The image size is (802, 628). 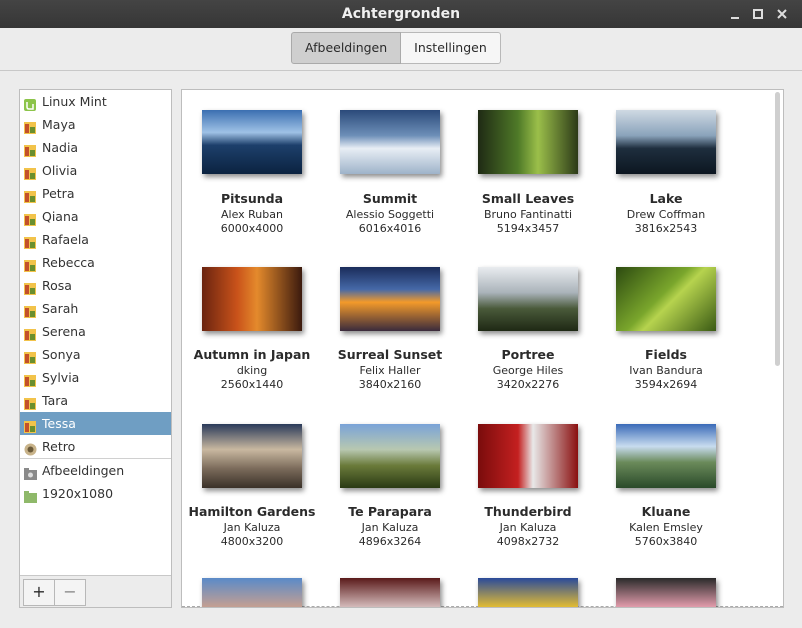 I want to click on sidebar-item-label: Rosa, so click(x=57, y=285).